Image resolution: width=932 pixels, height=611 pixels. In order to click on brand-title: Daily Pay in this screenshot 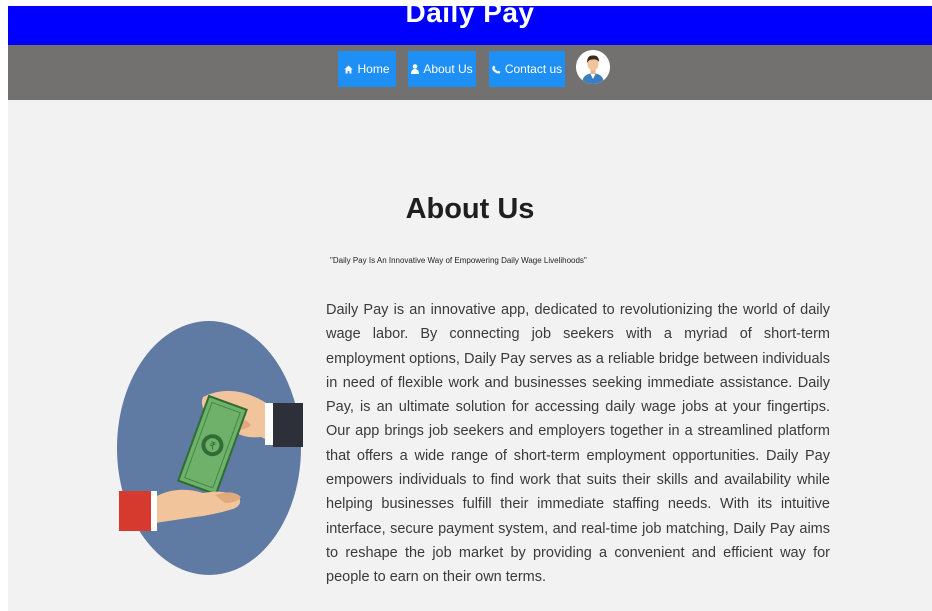, I will do `click(470, 17)`.